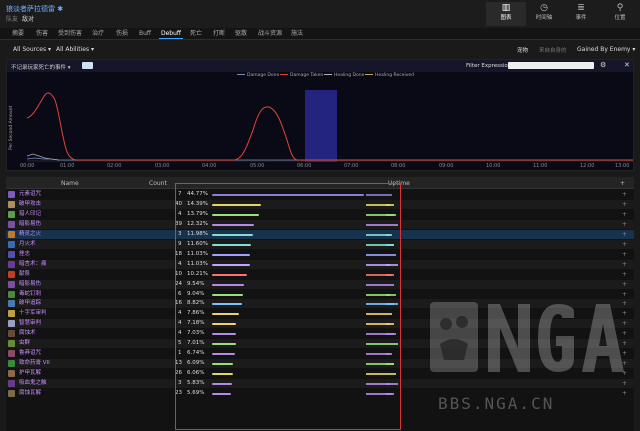 This screenshot has width=640, height=431. Describe the element at coordinates (241, 34) in the screenshot. I see `tab-dispels: 驱散` at that location.